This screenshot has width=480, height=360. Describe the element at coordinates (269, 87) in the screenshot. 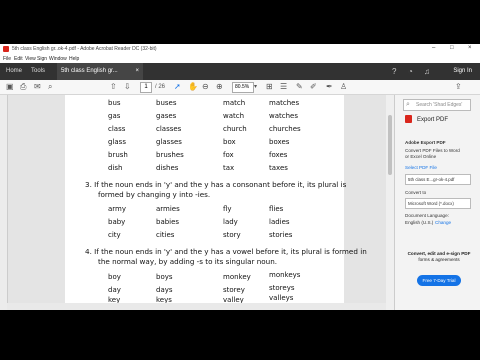

I see `fit-page-icon: ⊞` at that location.